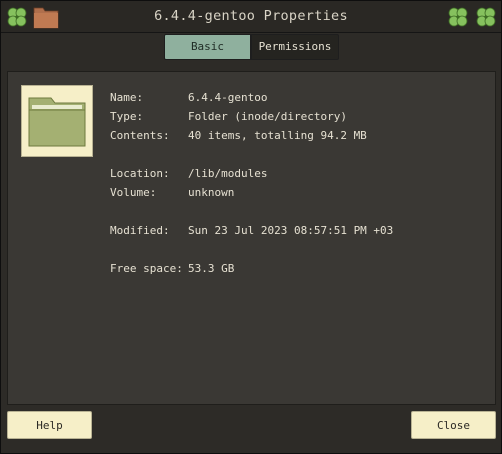  What do you see at coordinates (267, 116) in the screenshot?
I see `type-value: Folder (inode/directory)` at bounding box center [267, 116].